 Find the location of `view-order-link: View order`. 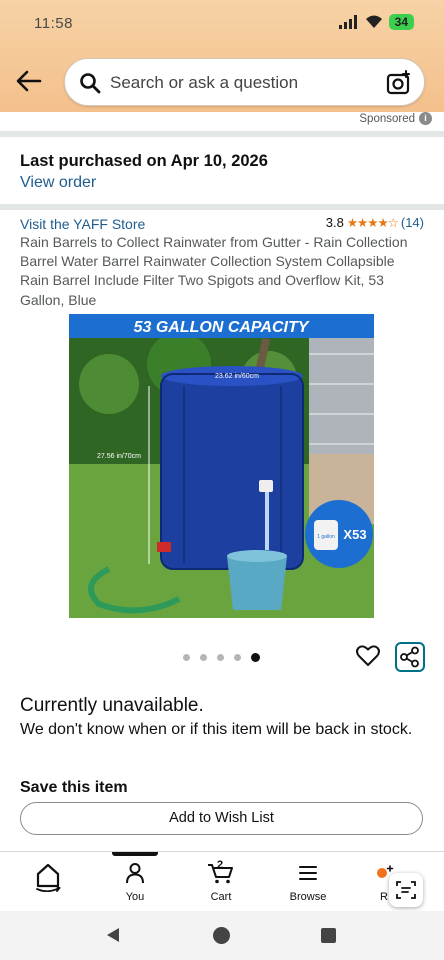

view-order-link: View order is located at coordinates (58, 183).